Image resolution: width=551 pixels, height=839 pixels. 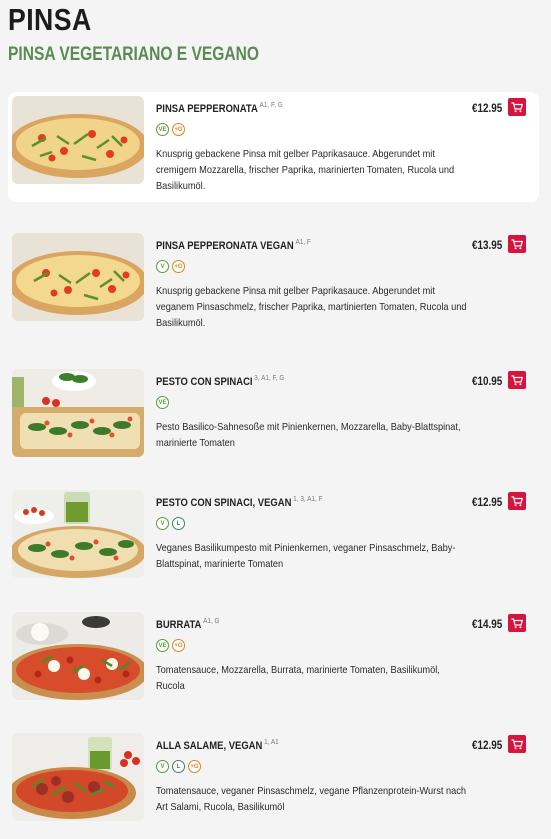 I want to click on item-price: €13.95, so click(x=487, y=246).